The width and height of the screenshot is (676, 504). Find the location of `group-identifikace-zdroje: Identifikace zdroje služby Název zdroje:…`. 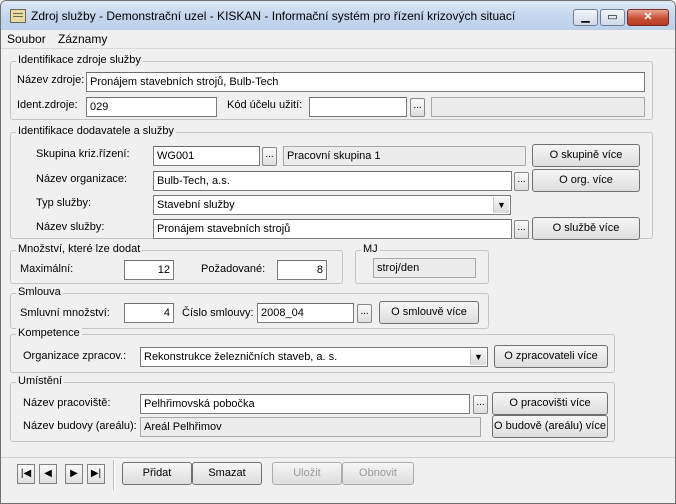

group-identifikace-zdroje: Identifikace zdroje služby Název zdroje:… is located at coordinates (331, 87).